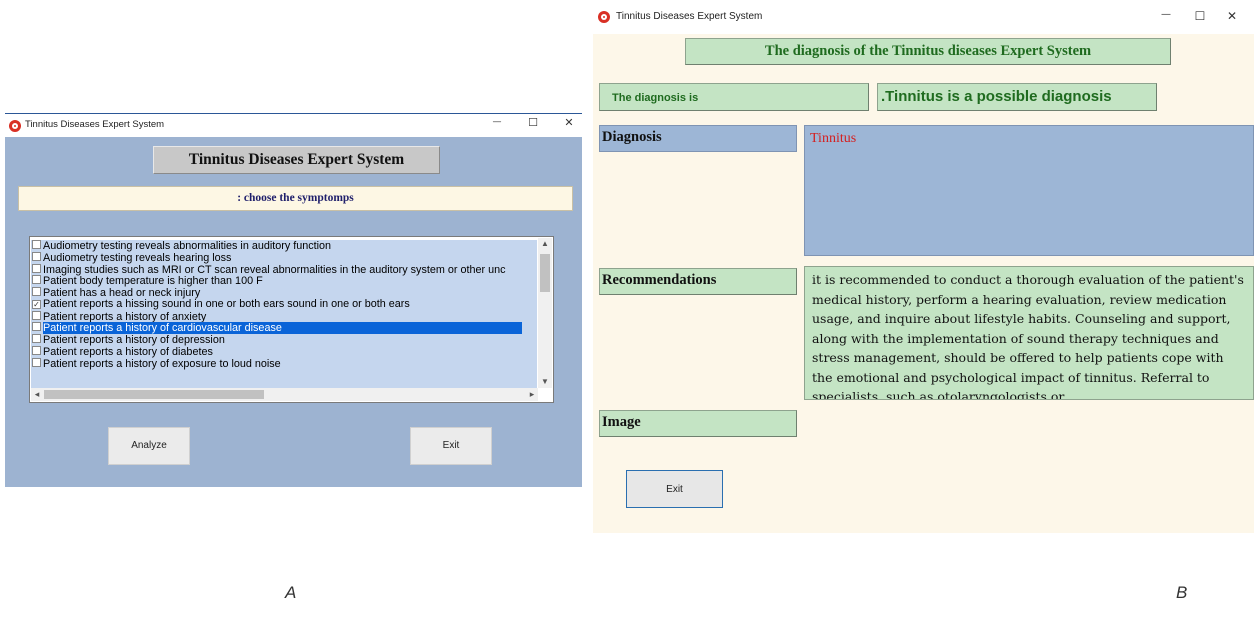  What do you see at coordinates (36, 304) in the screenshot?
I see `checkbox: ✓` at bounding box center [36, 304].